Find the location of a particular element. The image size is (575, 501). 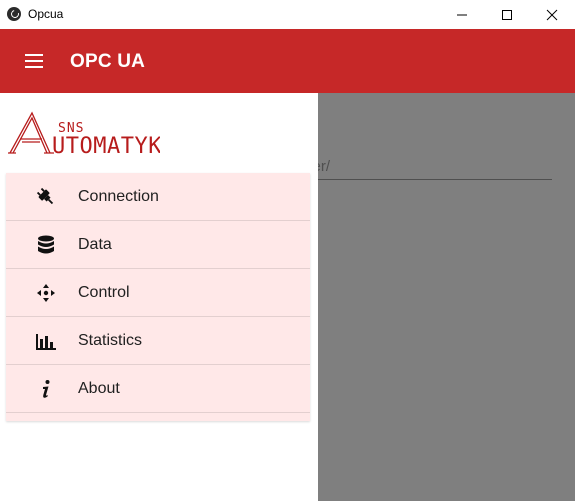

menu-item-label: About is located at coordinates (99, 388).